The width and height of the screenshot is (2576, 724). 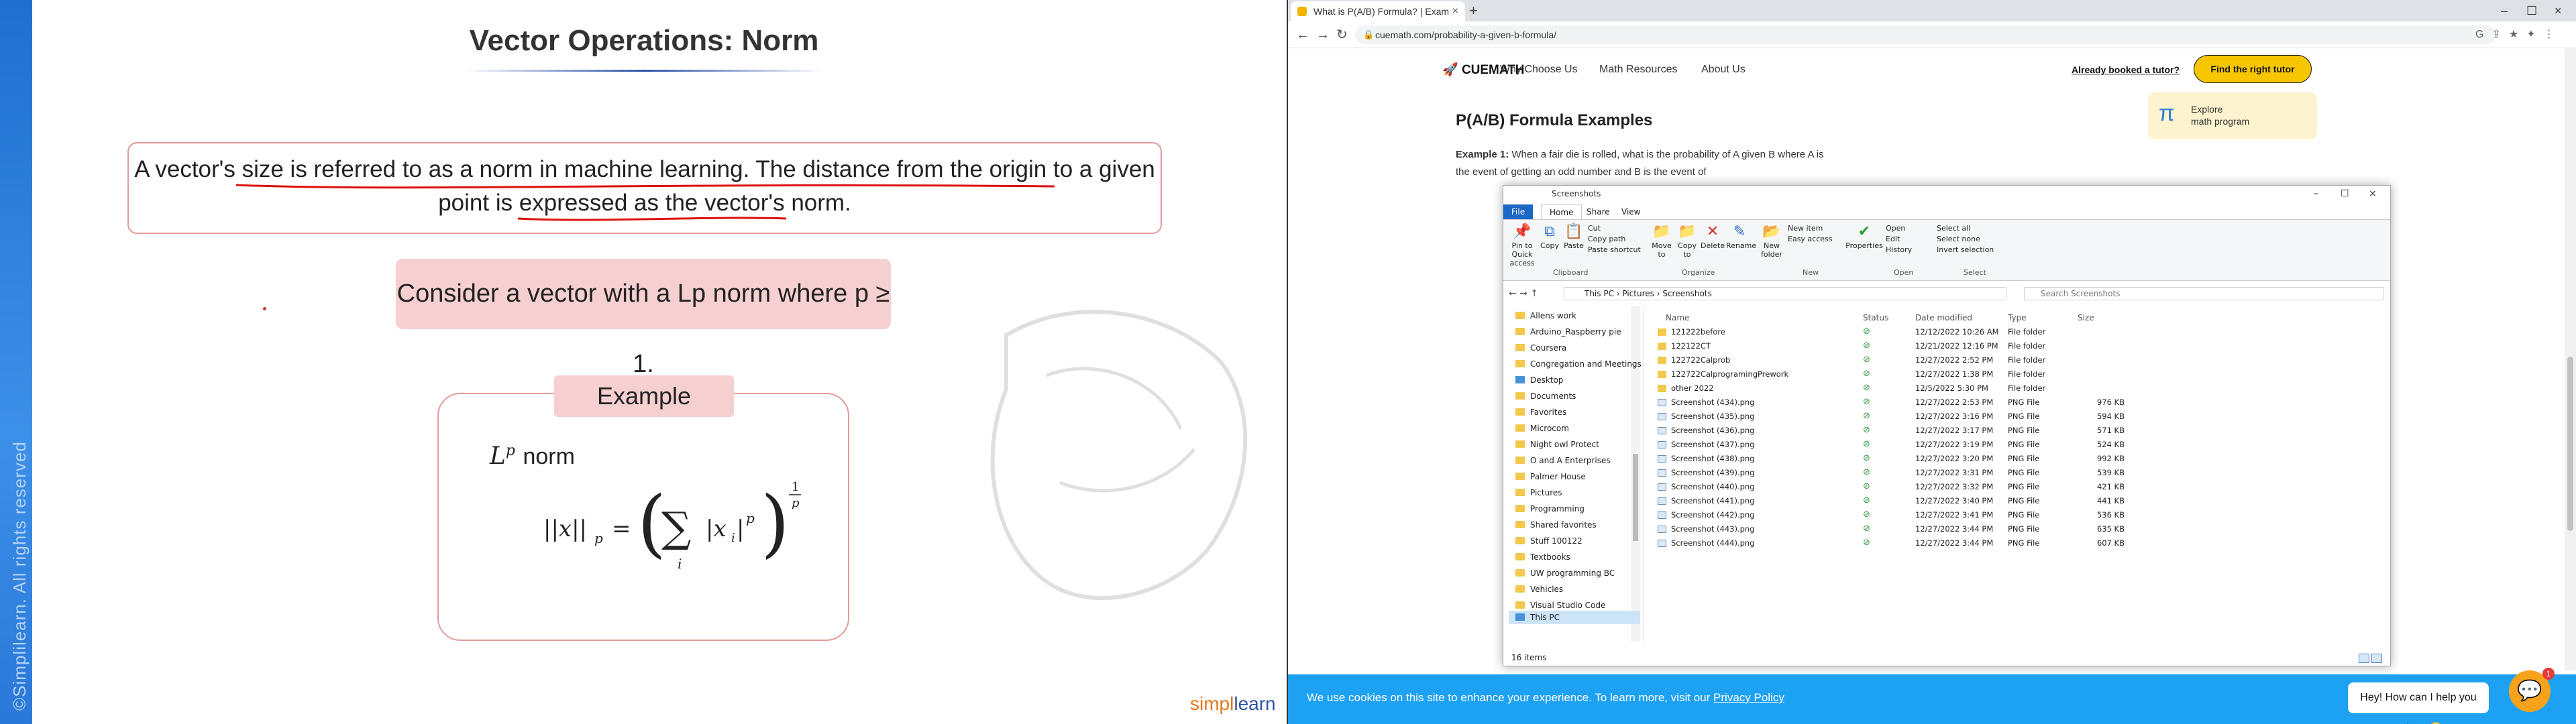 I want to click on ribbon-tab-file: File, so click(x=1518, y=211).